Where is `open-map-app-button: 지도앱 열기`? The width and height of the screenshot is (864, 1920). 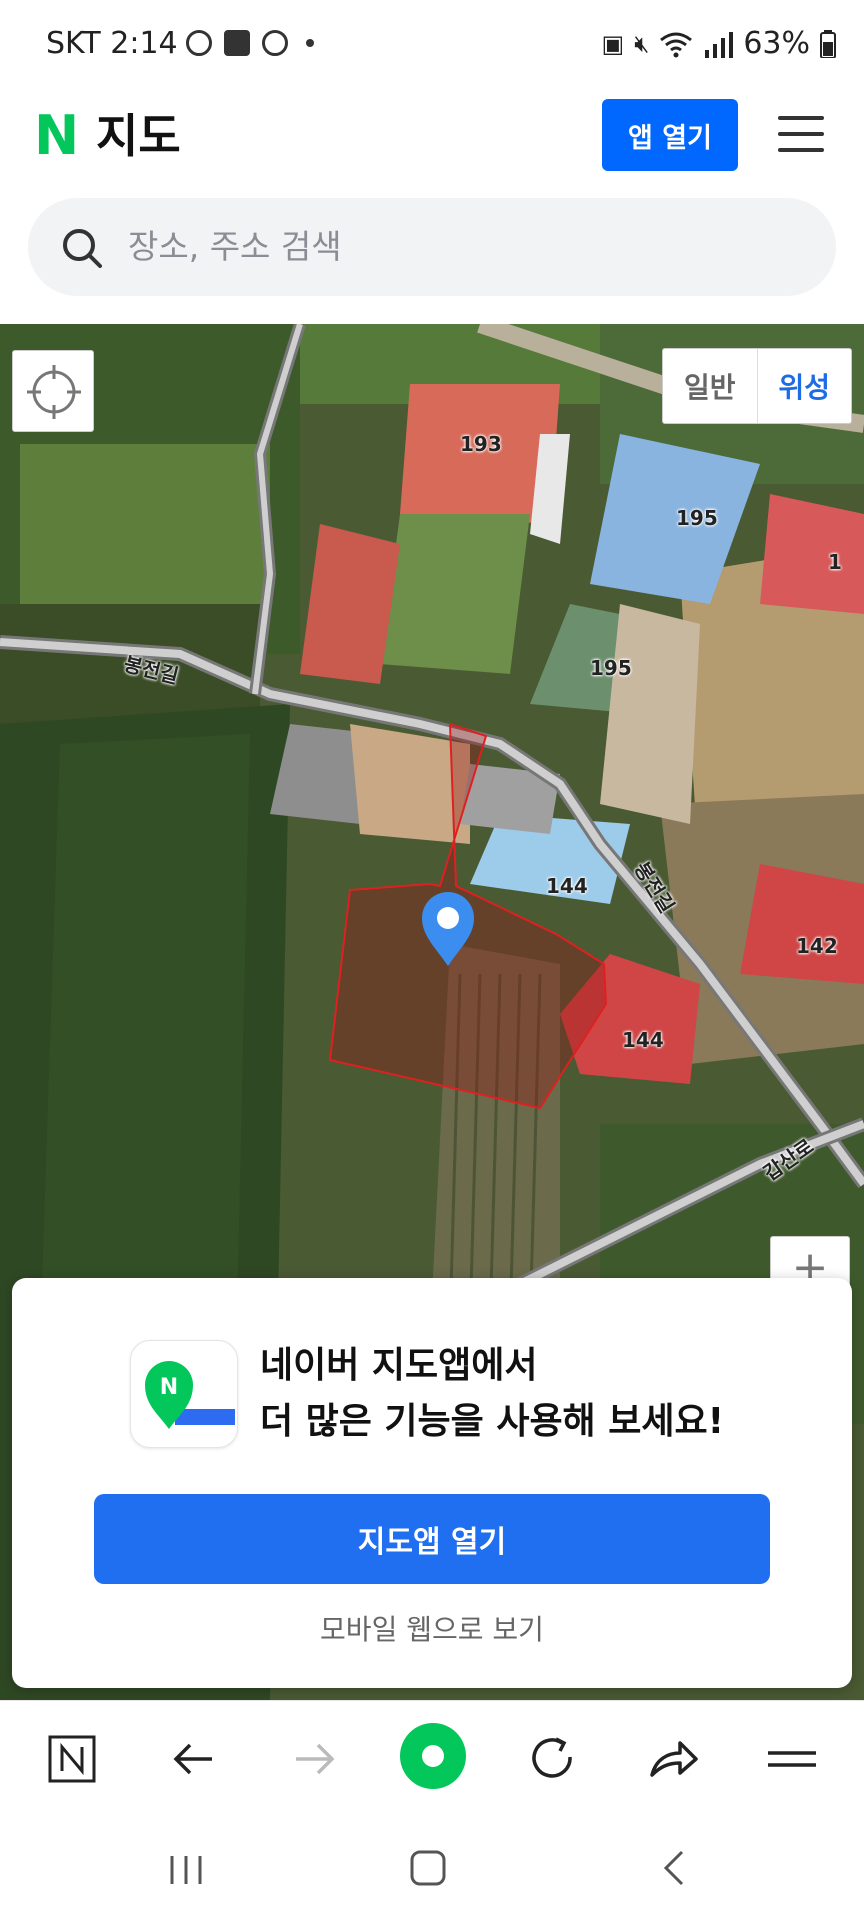
open-map-app-button: 지도앱 열기 is located at coordinates (432, 1539).